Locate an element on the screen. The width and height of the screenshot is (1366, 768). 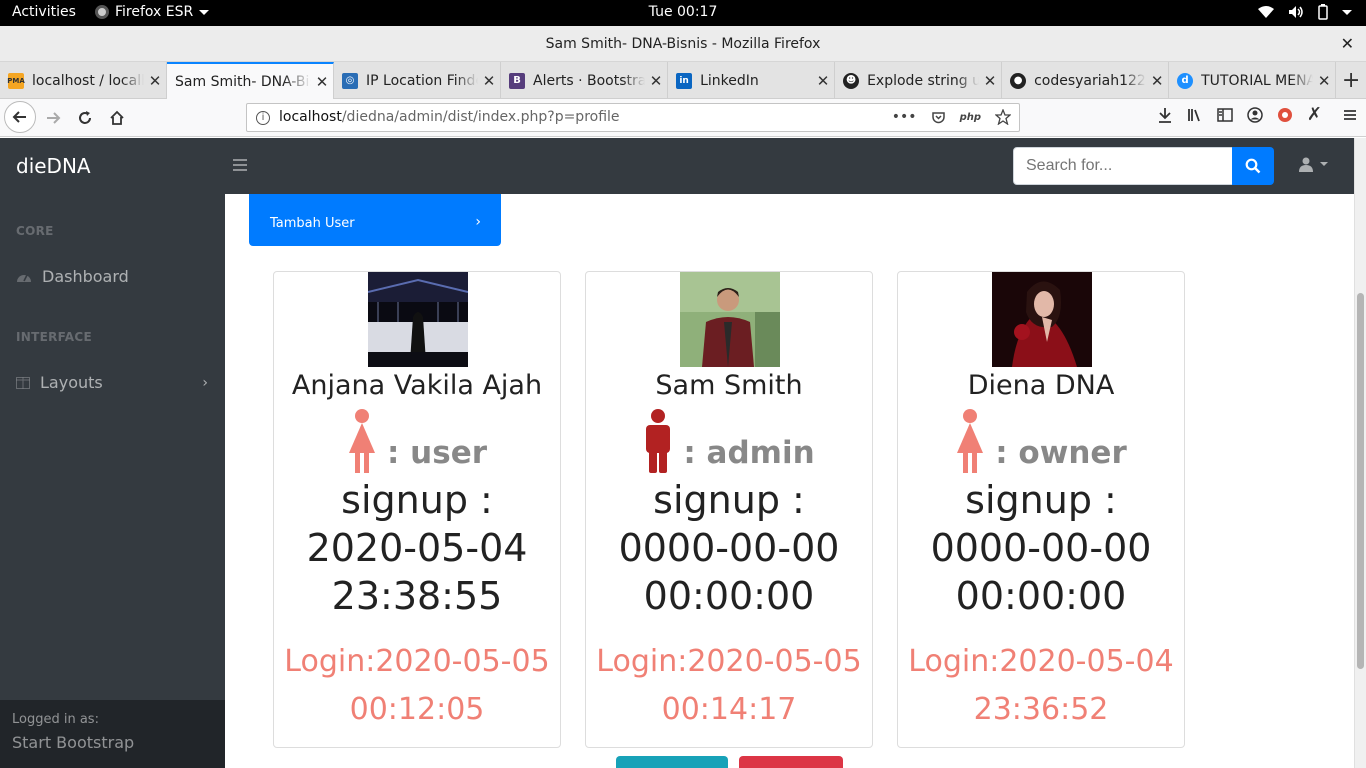
tab-bootstrap-alerts: B Alerts · Bootstrap ✕ is located at coordinates (585, 80).